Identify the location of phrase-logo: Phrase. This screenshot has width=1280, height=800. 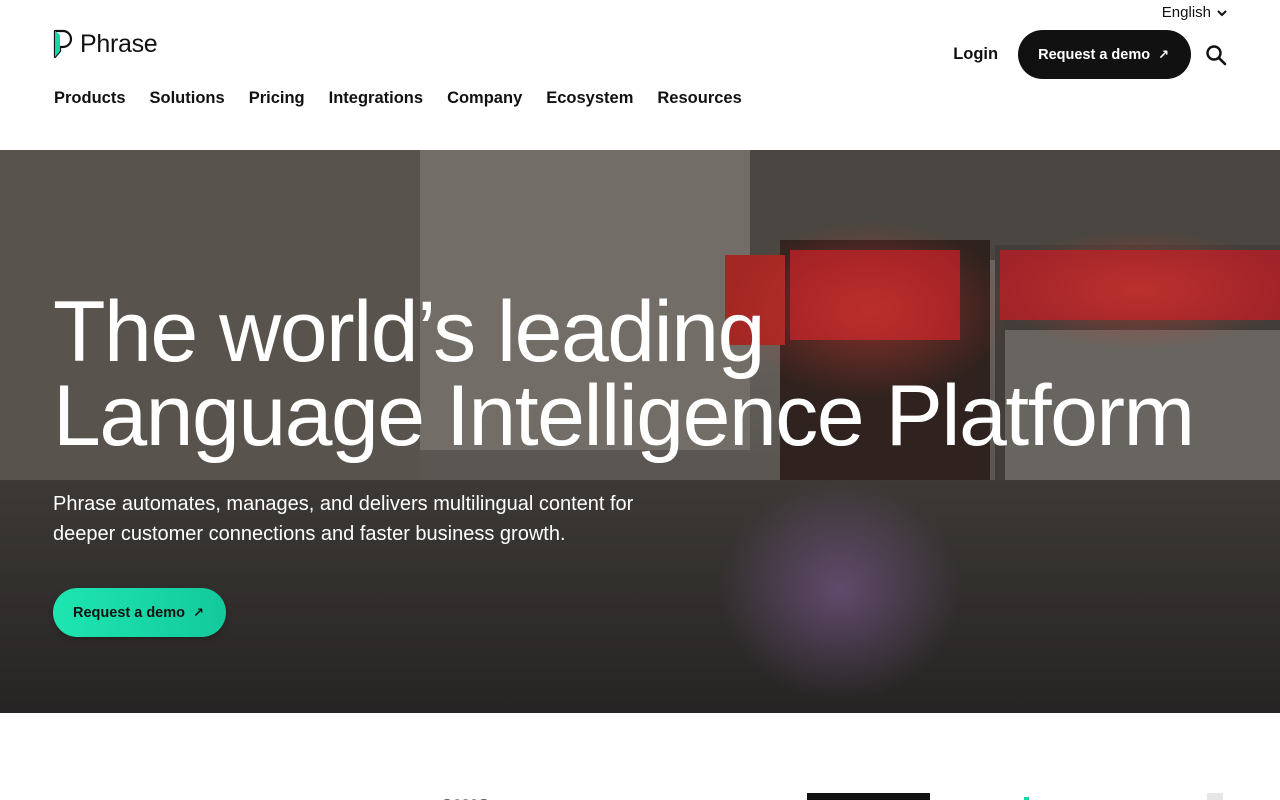
(105, 44).